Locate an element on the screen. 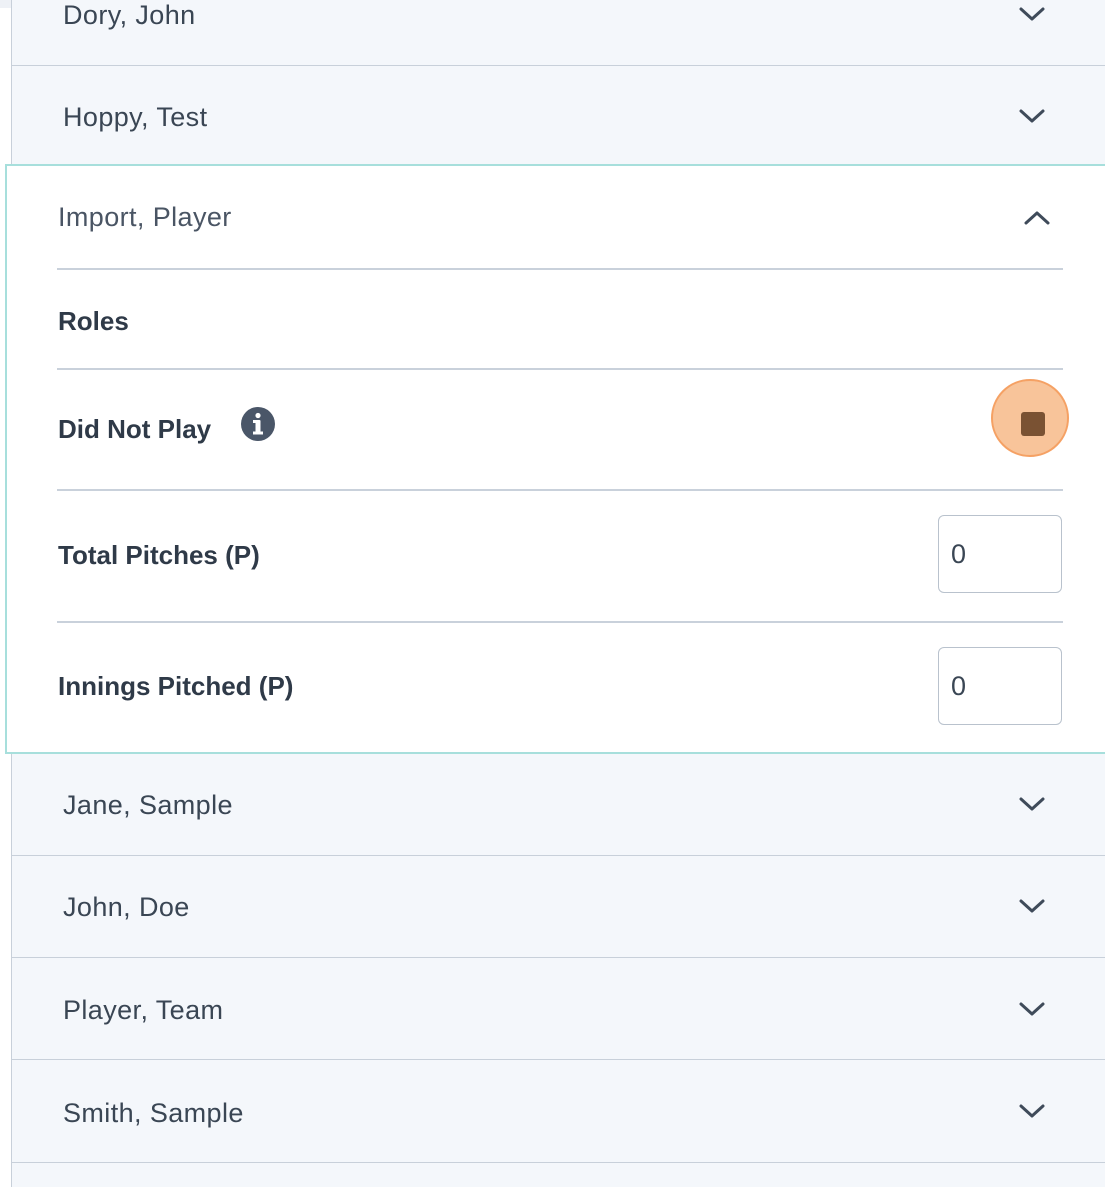 The height and width of the screenshot is (1187, 1105). player-name: Dory, John is located at coordinates (129, 15).